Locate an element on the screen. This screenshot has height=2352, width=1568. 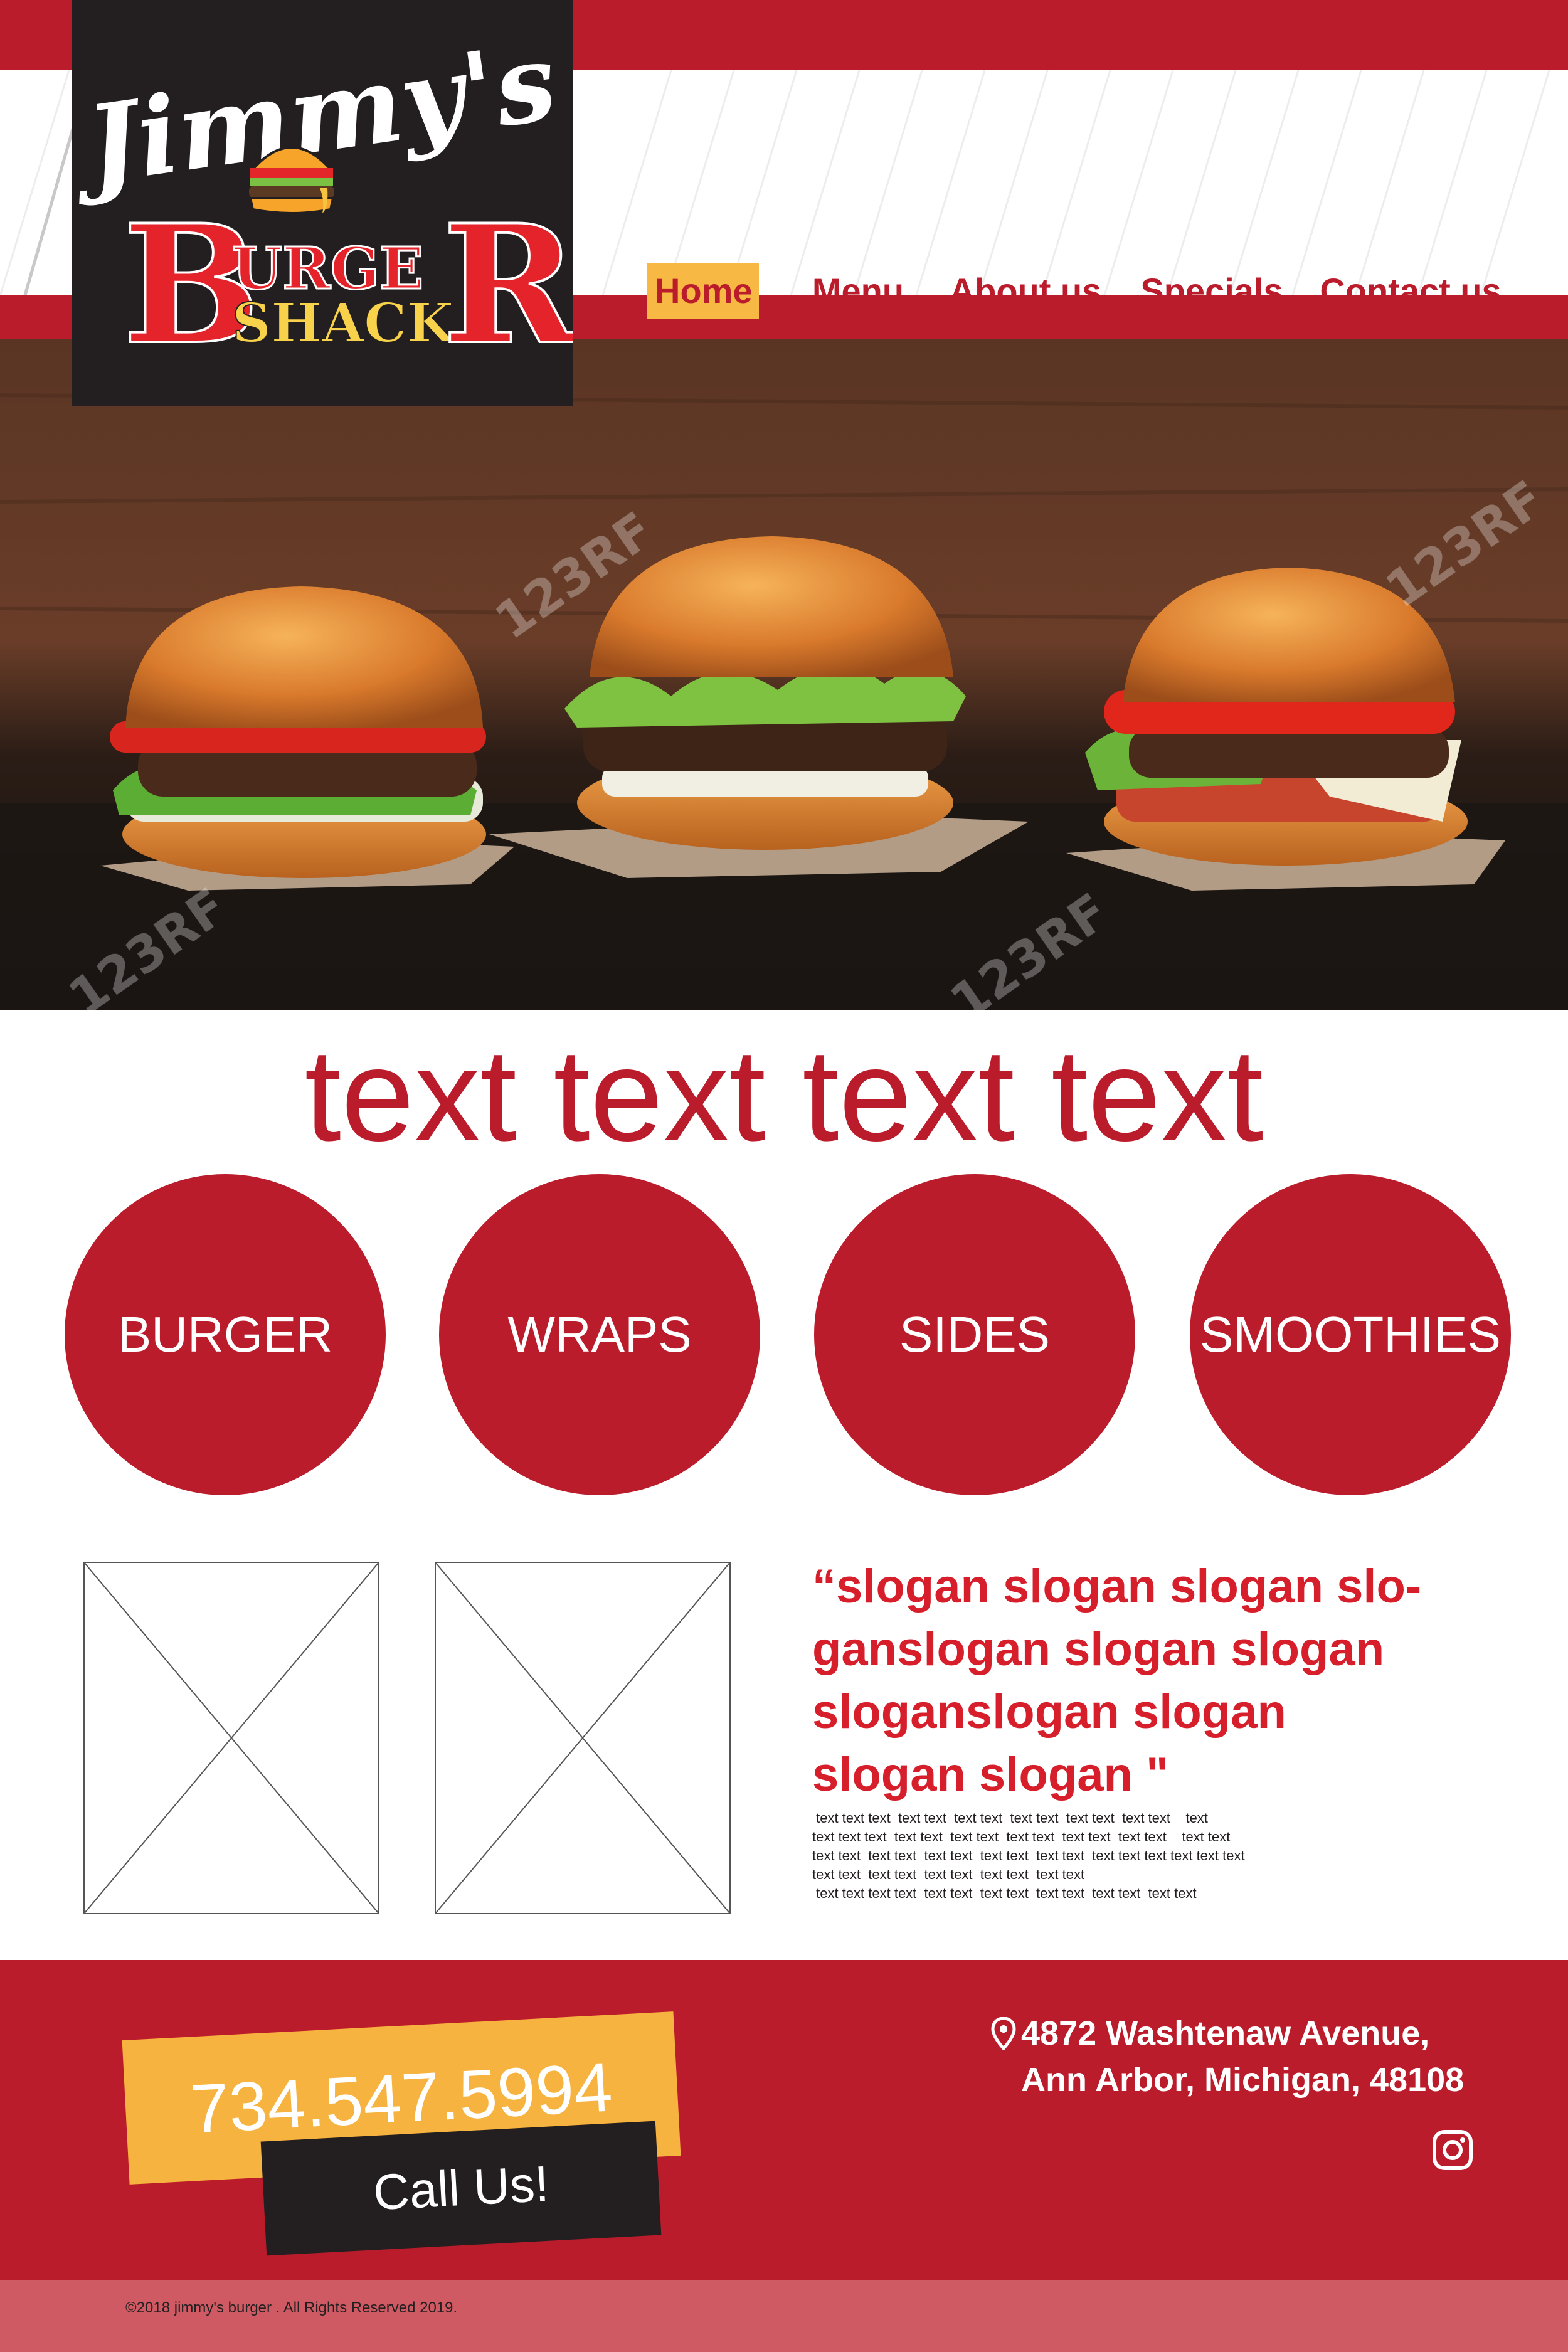
address-line-1: 4872 Washtenaw Avenue, is located at coordinates (1225, 2033).